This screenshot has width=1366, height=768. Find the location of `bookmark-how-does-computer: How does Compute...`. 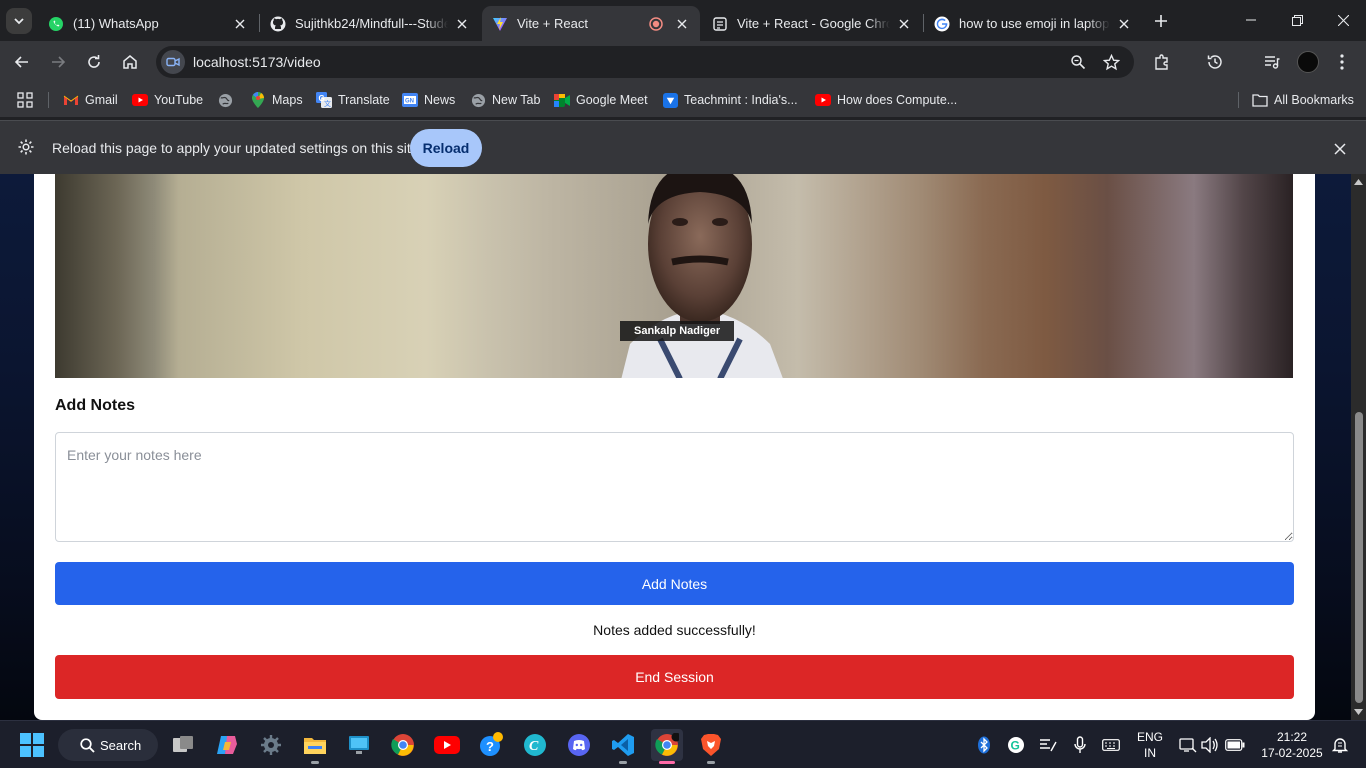

bookmark-how-does-computer: How does Compute... is located at coordinates (886, 100).